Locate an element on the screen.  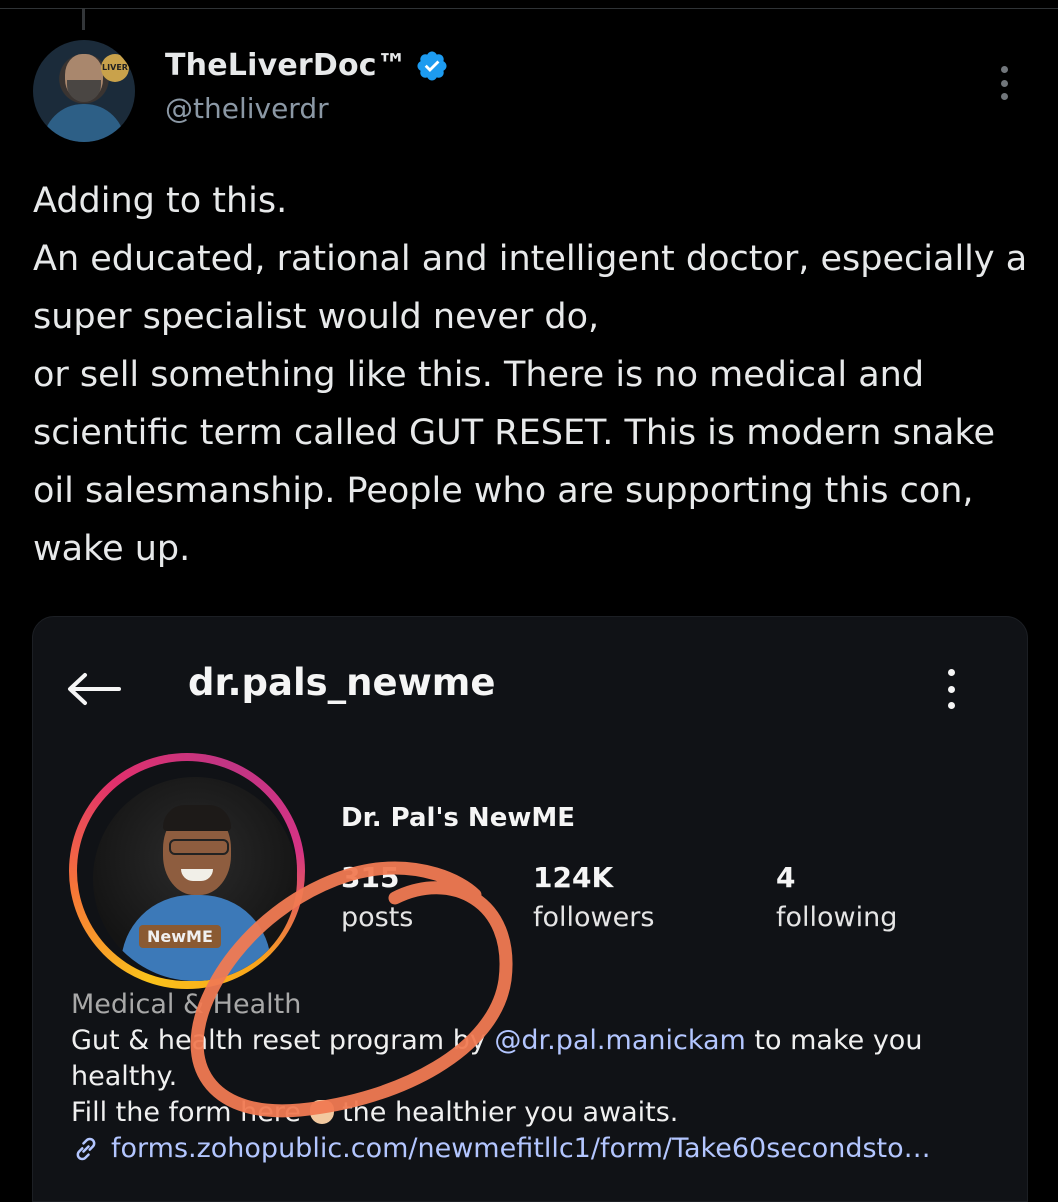
stat-posts: 315 posts is located at coordinates (377, 897).